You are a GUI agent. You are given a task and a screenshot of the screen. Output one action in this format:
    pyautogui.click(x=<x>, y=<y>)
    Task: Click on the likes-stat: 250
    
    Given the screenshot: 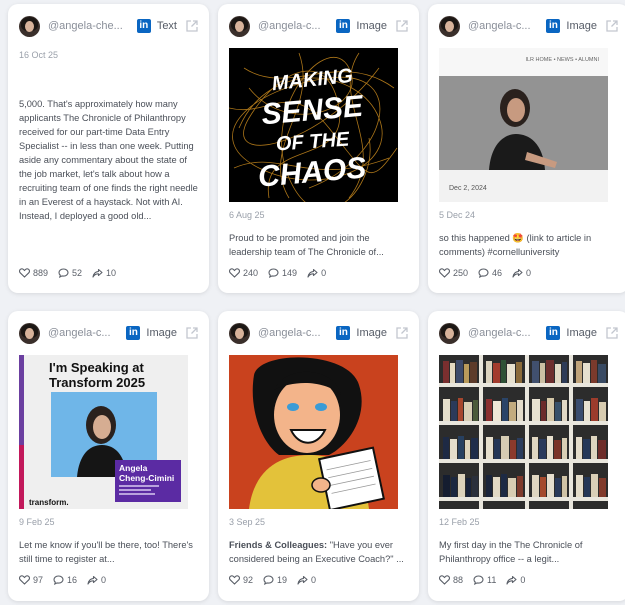 What is the action you would take?
    pyautogui.click(x=453, y=273)
    